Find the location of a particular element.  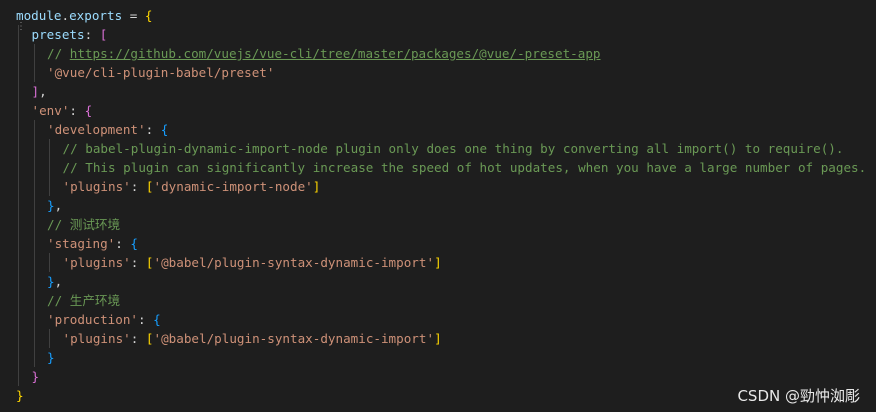

code-token: '@babel/plugin-syntax-dynamic-import' is located at coordinates (294, 262).